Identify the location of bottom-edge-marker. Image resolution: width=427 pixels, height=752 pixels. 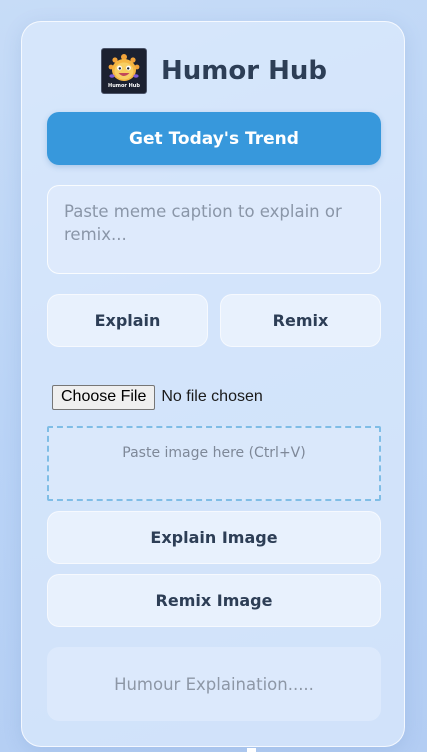
(251, 750).